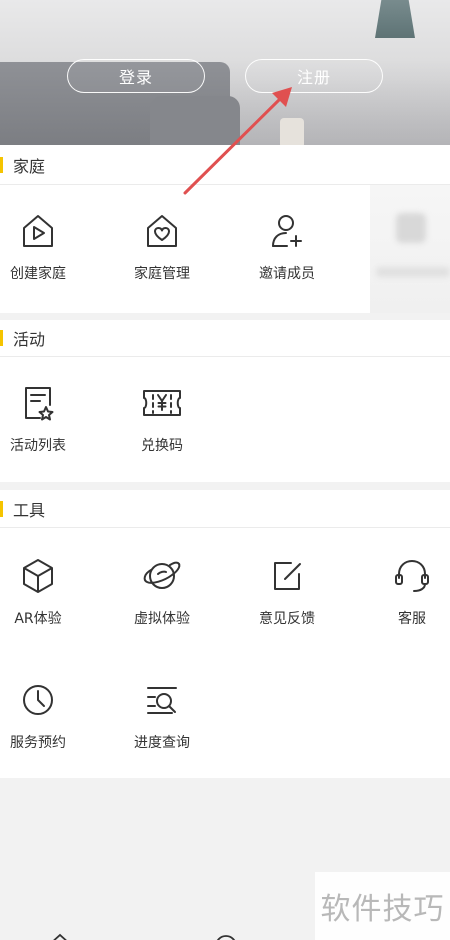 Image resolution: width=450 pixels, height=940 pixels. Describe the element at coordinates (226, 935) in the screenshot. I see `discover-tab-icon` at that location.